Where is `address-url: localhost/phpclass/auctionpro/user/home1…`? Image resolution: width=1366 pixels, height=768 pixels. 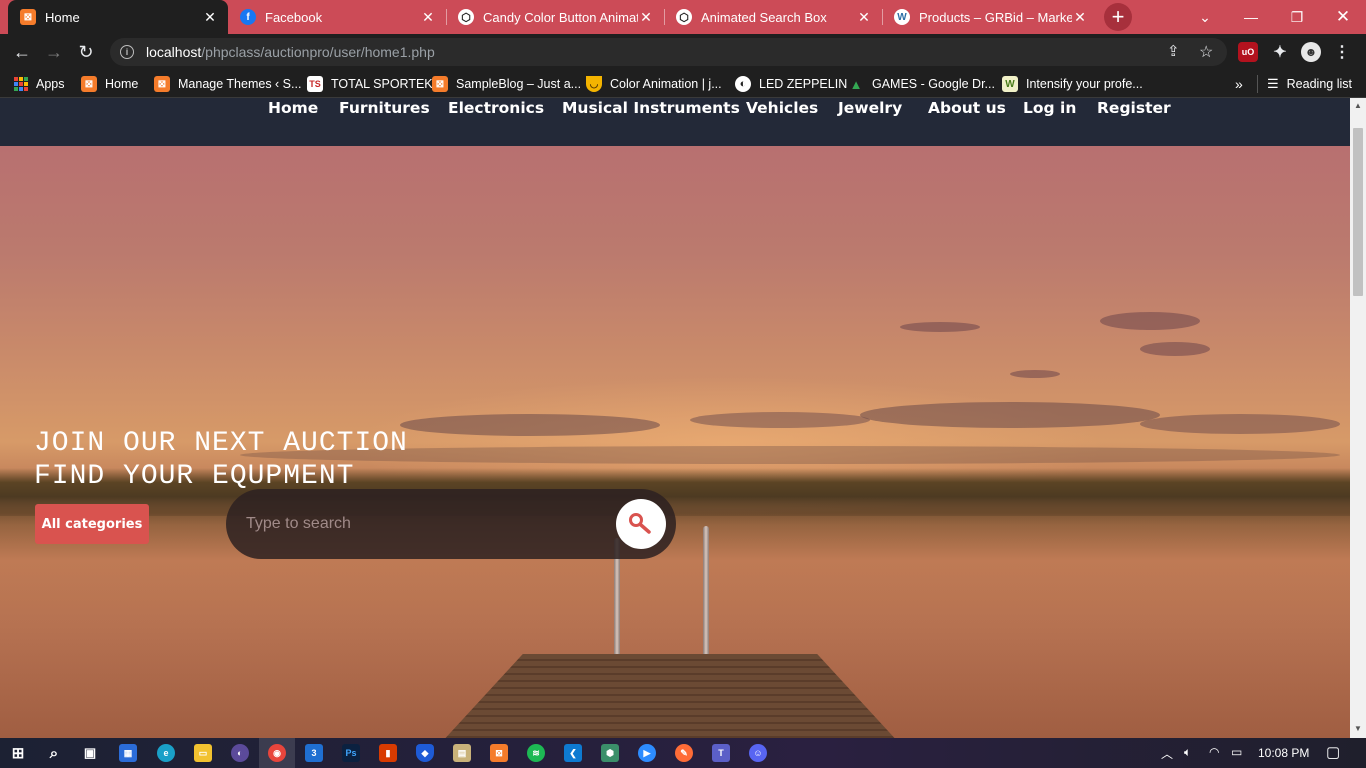 address-url: localhost/phpclass/auctionpro/user/home1… is located at coordinates (290, 52).